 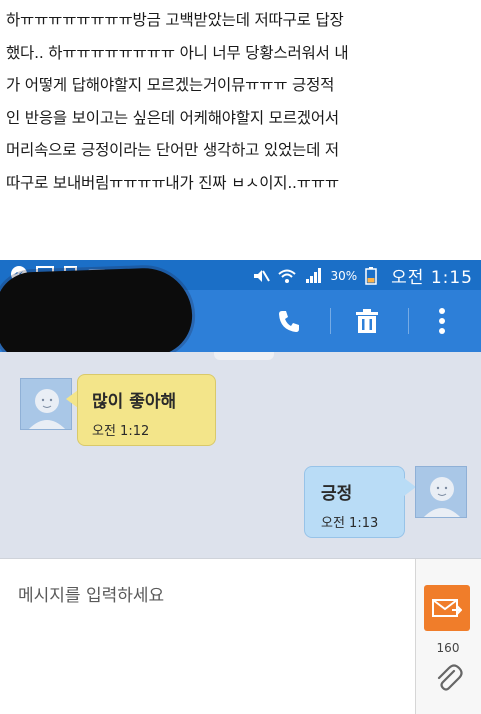 What do you see at coordinates (177, 52) in the screenshot?
I see `caption-line: 했다.. 하ㅠㅠㅠㅠㅠㅠㅠㅠ 아니 너무 당황스러워서 내` at bounding box center [177, 52].